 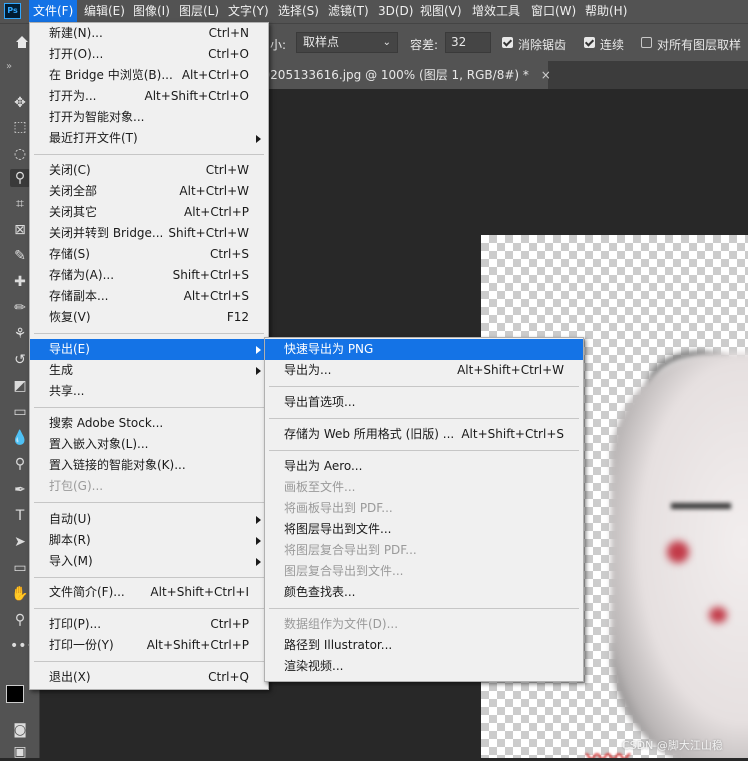 What do you see at coordinates (321, 42) in the screenshot?
I see `sample-size-value: 取样点` at bounding box center [321, 42].